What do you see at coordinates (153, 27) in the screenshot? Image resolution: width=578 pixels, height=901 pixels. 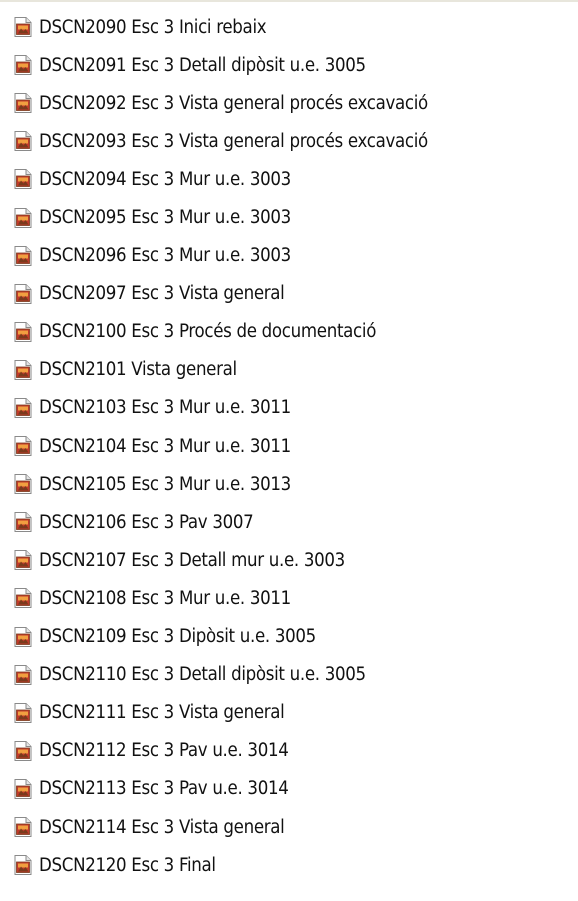 I see `file-name: DSCN2090 Esc 3 Inici rebaix` at bounding box center [153, 27].